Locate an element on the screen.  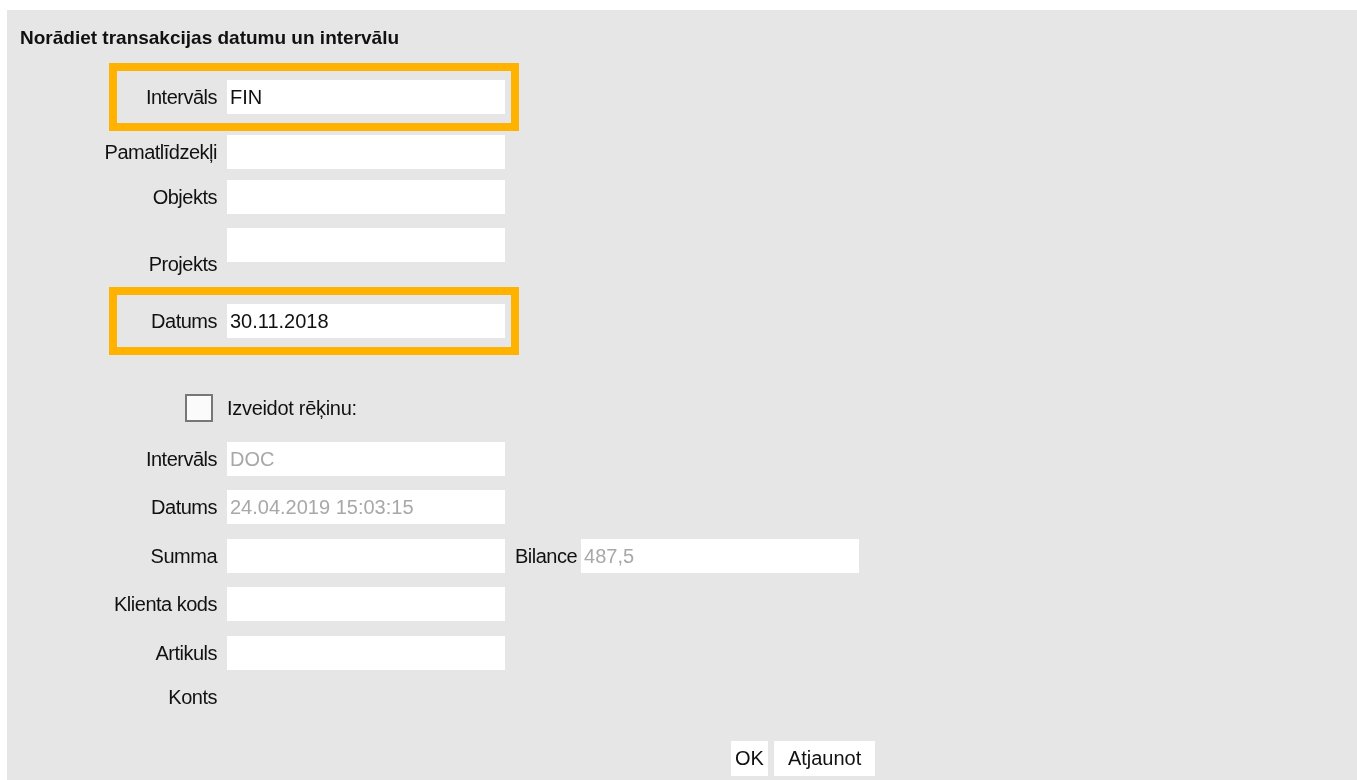
field-label: Konts is located at coordinates (192, 697).